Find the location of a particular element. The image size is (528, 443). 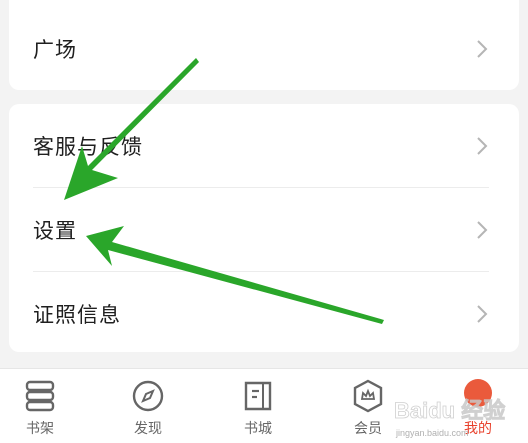

menu-item-label: 广场 is located at coordinates (55, 49).